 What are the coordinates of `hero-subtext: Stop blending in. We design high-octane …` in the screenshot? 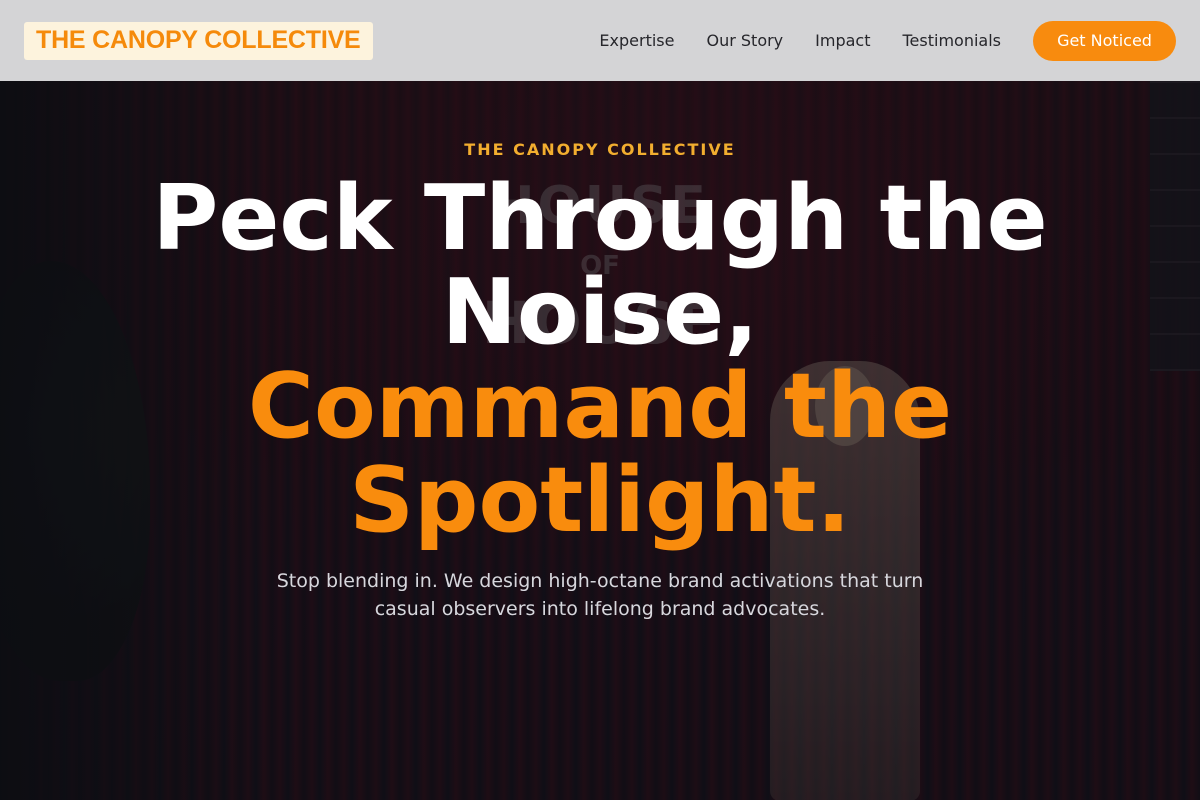 It's located at (600, 595).